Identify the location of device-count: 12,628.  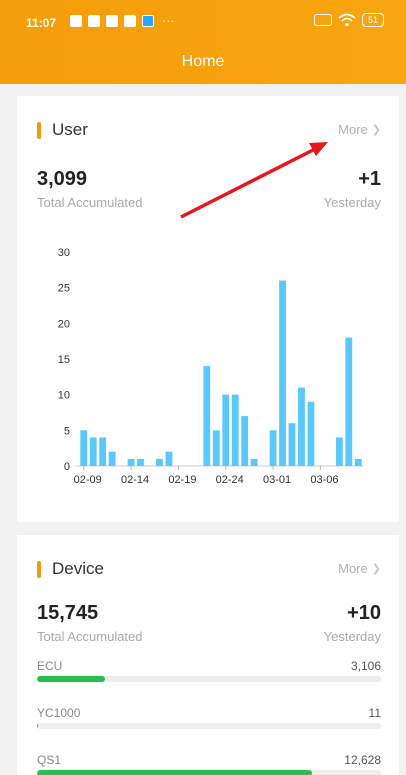
(362, 760).